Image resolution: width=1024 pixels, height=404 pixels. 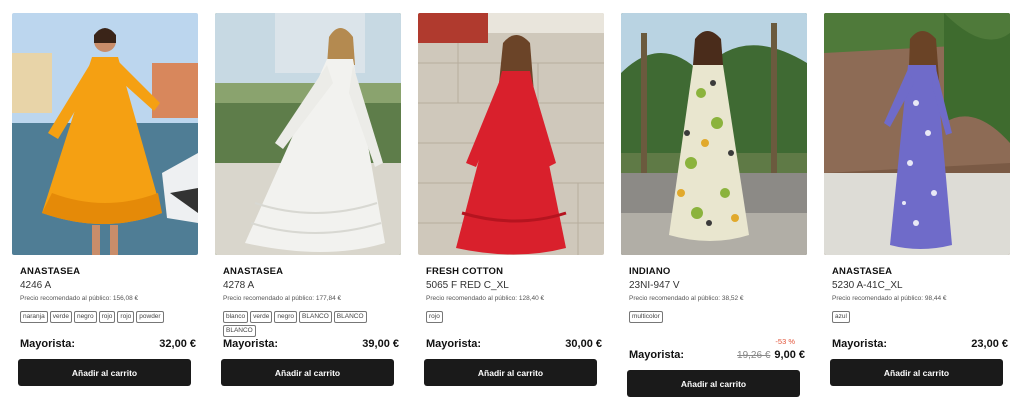 I want to click on product-reference: 4246 A, so click(x=109, y=285).